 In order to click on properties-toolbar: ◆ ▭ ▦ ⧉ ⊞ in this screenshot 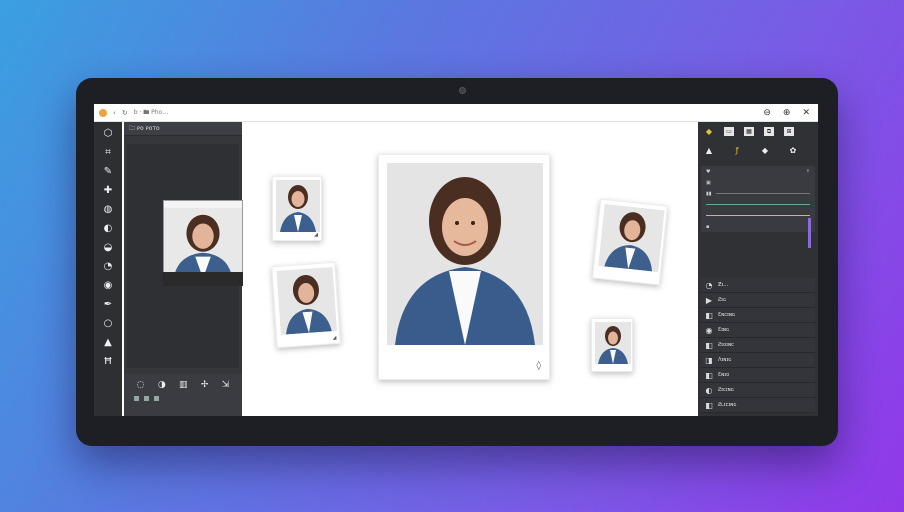, I will do `click(758, 131)`.